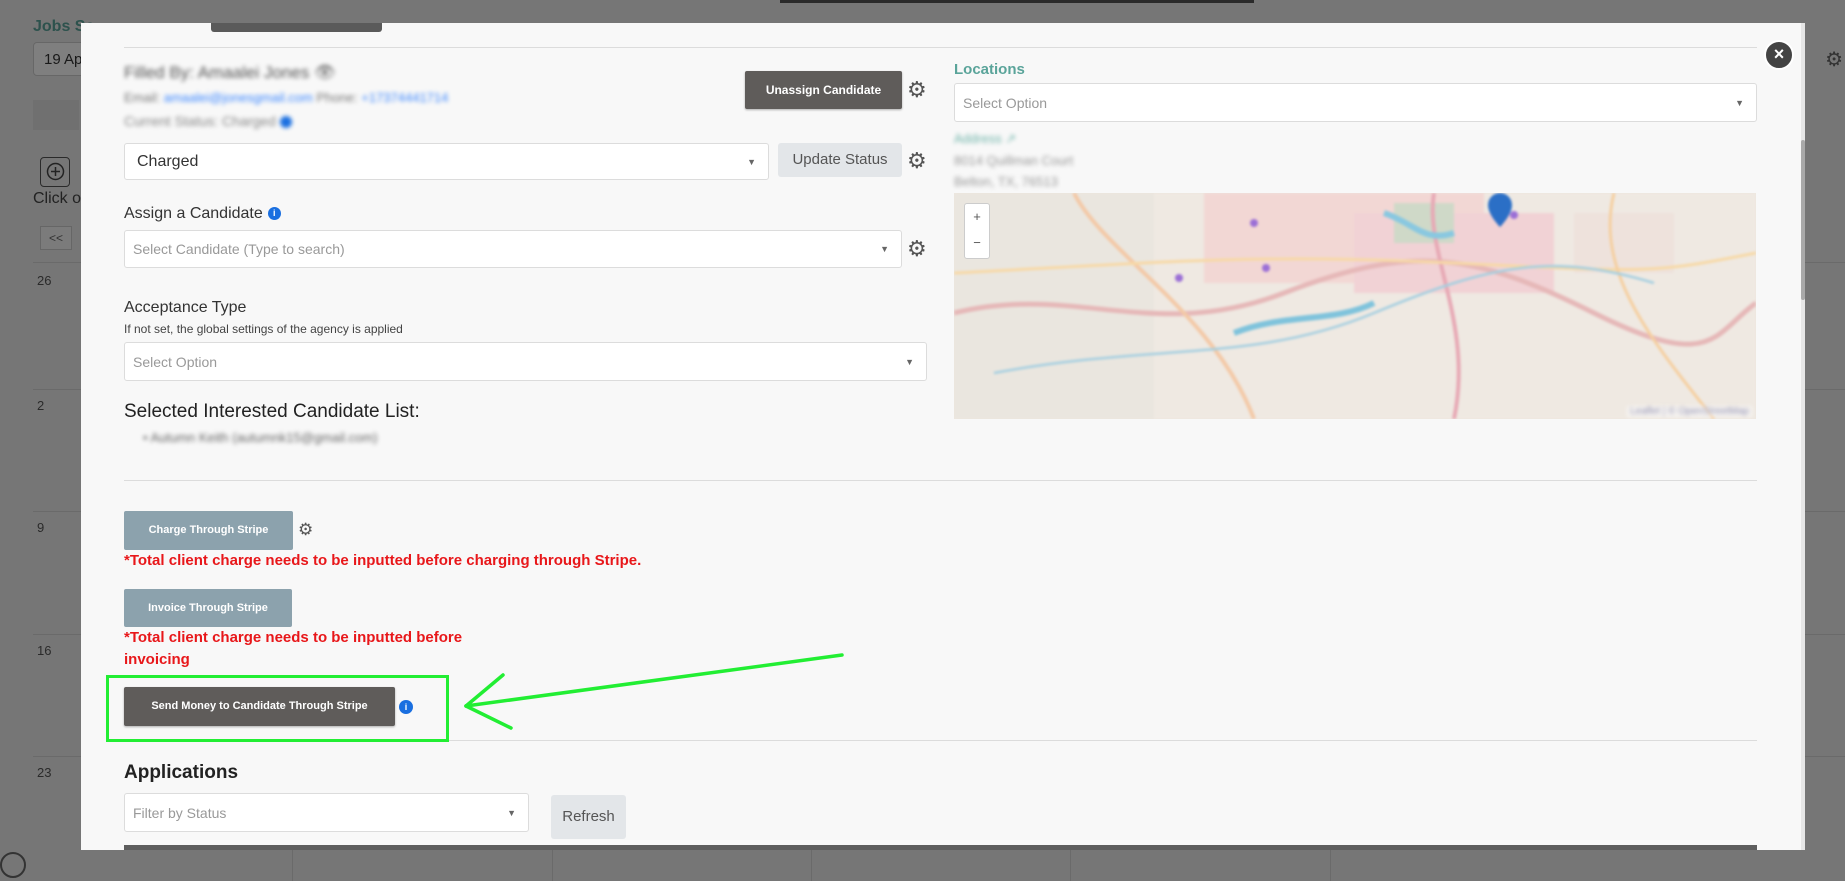 The width and height of the screenshot is (1845, 881). I want to click on address-line-2: Belton, TX, 76513, so click(1006, 181).